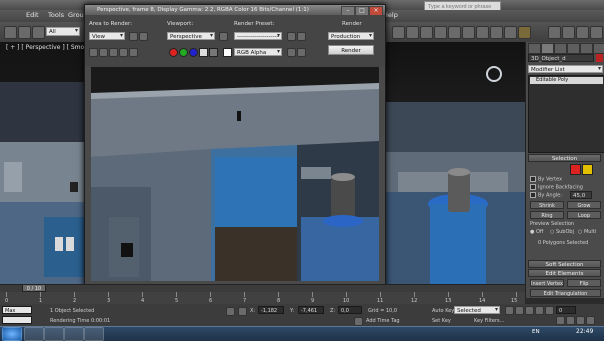  I want to click on object-color-swatch, so click(599, 58).